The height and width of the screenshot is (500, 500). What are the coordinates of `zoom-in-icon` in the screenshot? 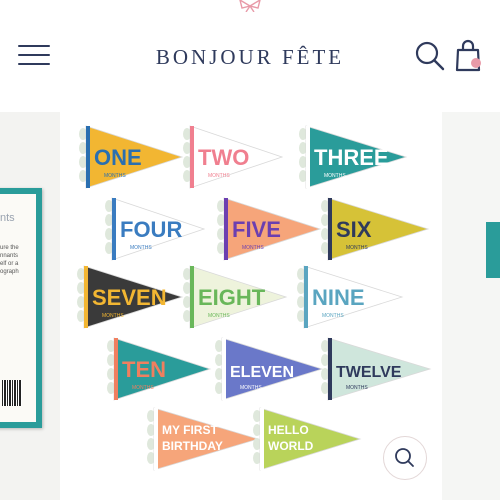 It's located at (404, 457).